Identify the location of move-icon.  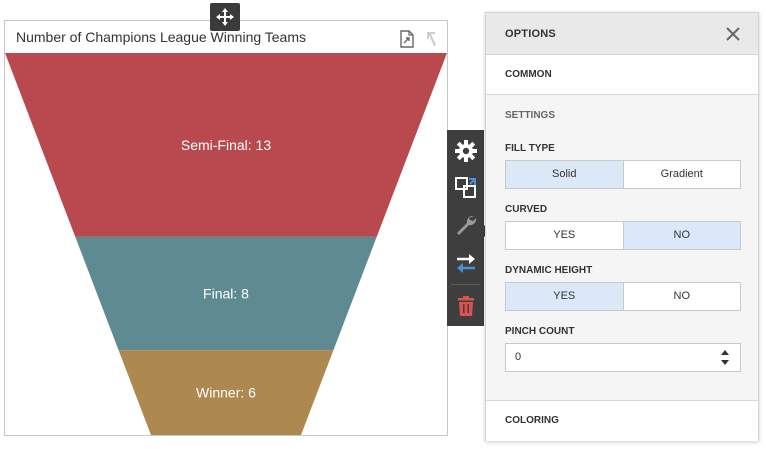
(225, 17).